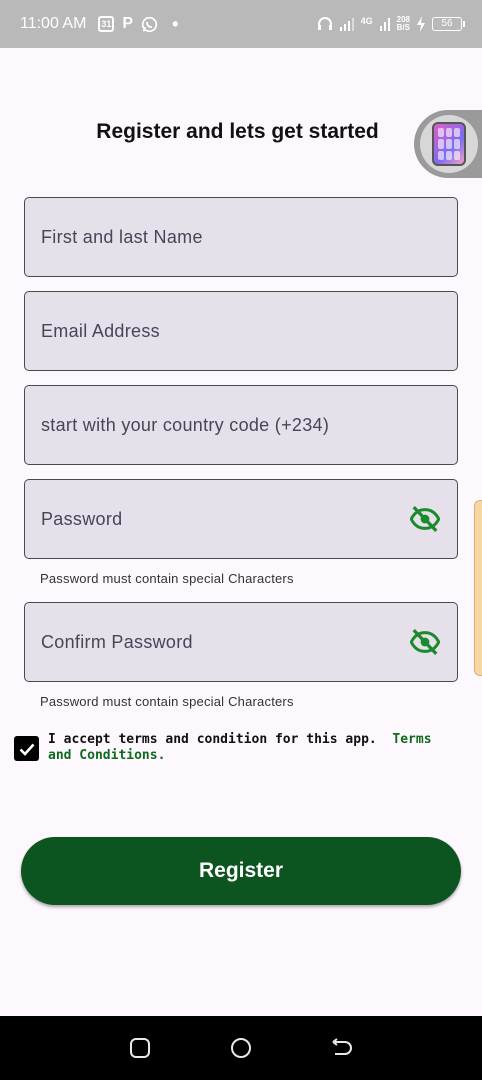  I want to click on network-speed: 208 B/S, so click(403, 24).